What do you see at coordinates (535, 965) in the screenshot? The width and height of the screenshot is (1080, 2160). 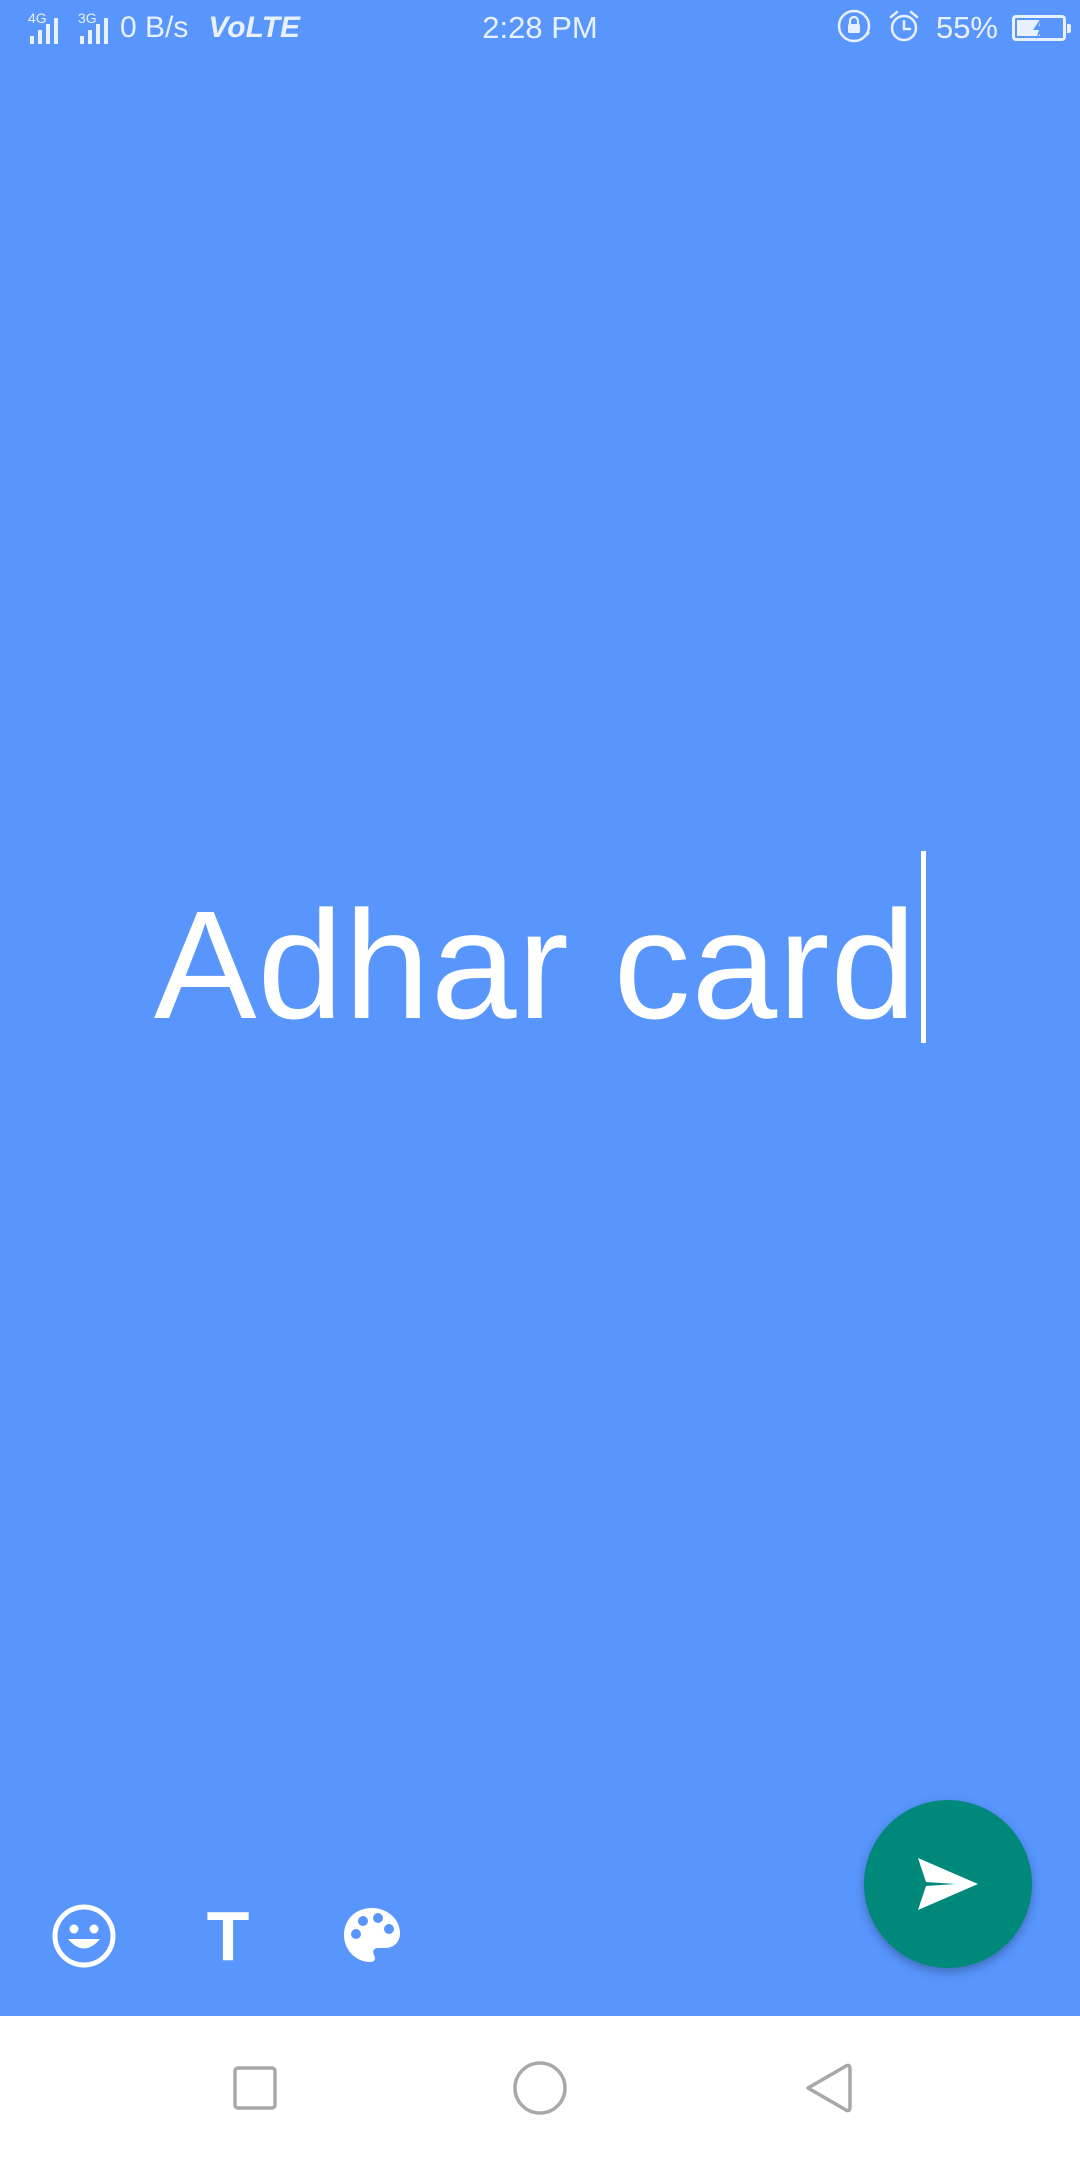 I see `status-text: Adhar card` at bounding box center [535, 965].